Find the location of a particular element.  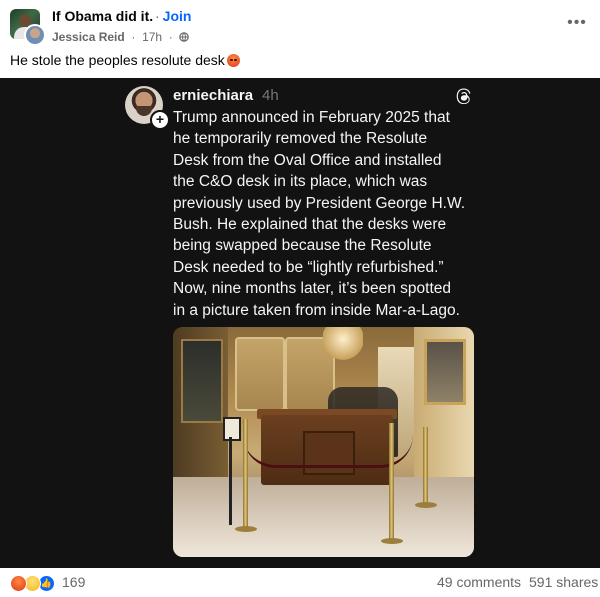

threads-avatar-beard is located at coordinates (144, 111).